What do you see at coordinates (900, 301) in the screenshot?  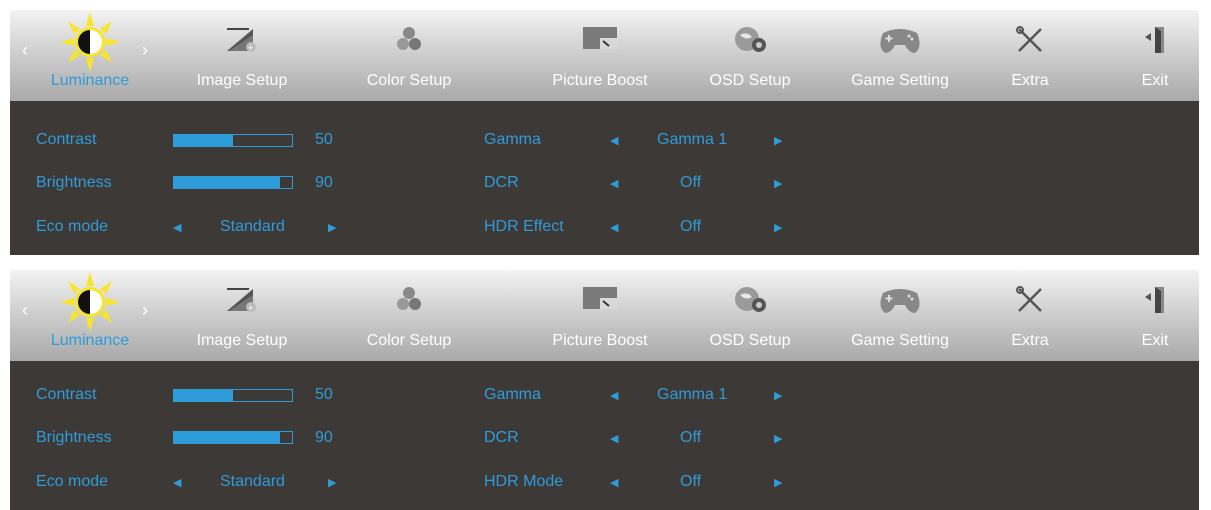 I see `gamepad-icon` at bounding box center [900, 301].